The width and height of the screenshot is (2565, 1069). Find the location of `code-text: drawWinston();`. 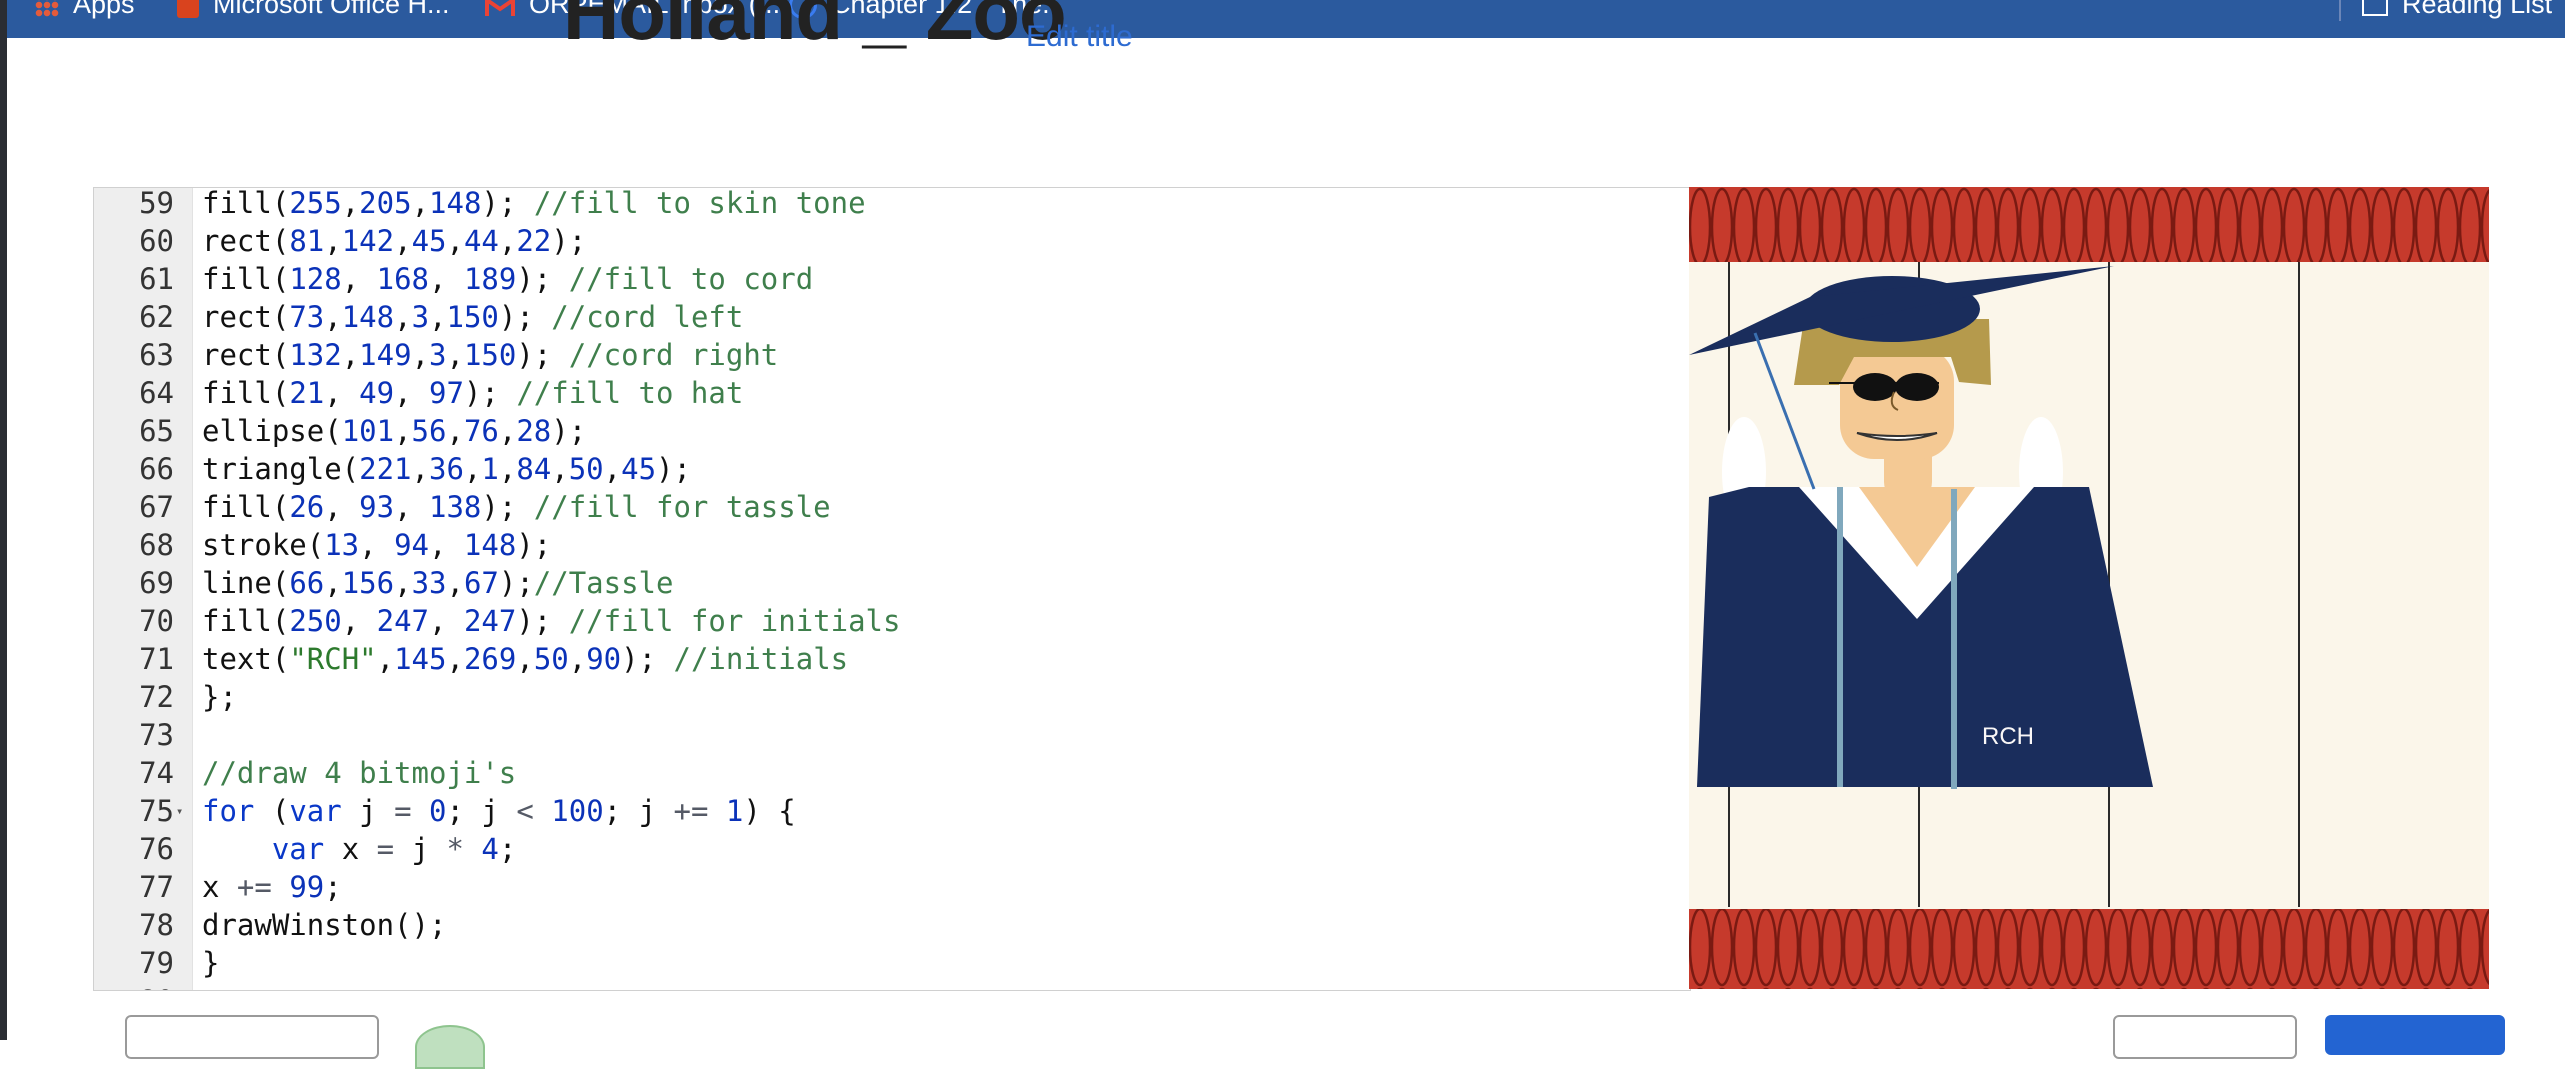

code-text: drawWinston(); is located at coordinates (324, 925).